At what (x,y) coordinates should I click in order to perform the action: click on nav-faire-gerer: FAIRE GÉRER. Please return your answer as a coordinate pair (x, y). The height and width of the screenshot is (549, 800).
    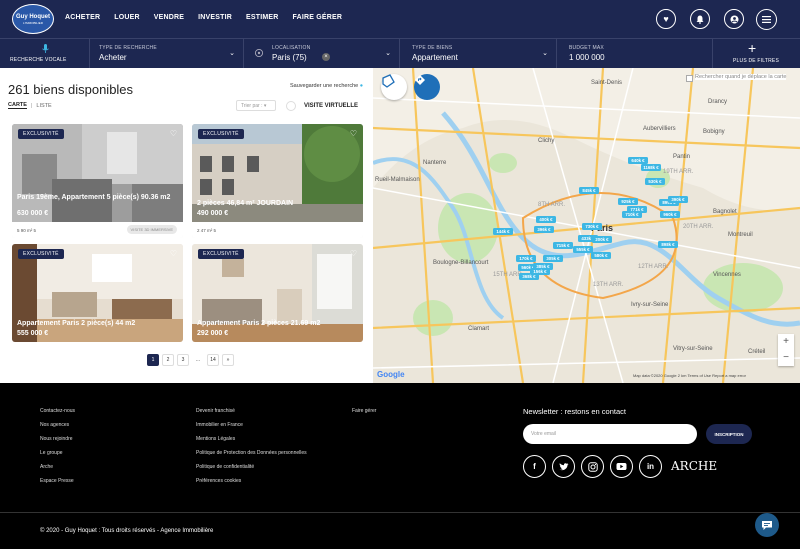
    Looking at the image, I should click on (318, 17).